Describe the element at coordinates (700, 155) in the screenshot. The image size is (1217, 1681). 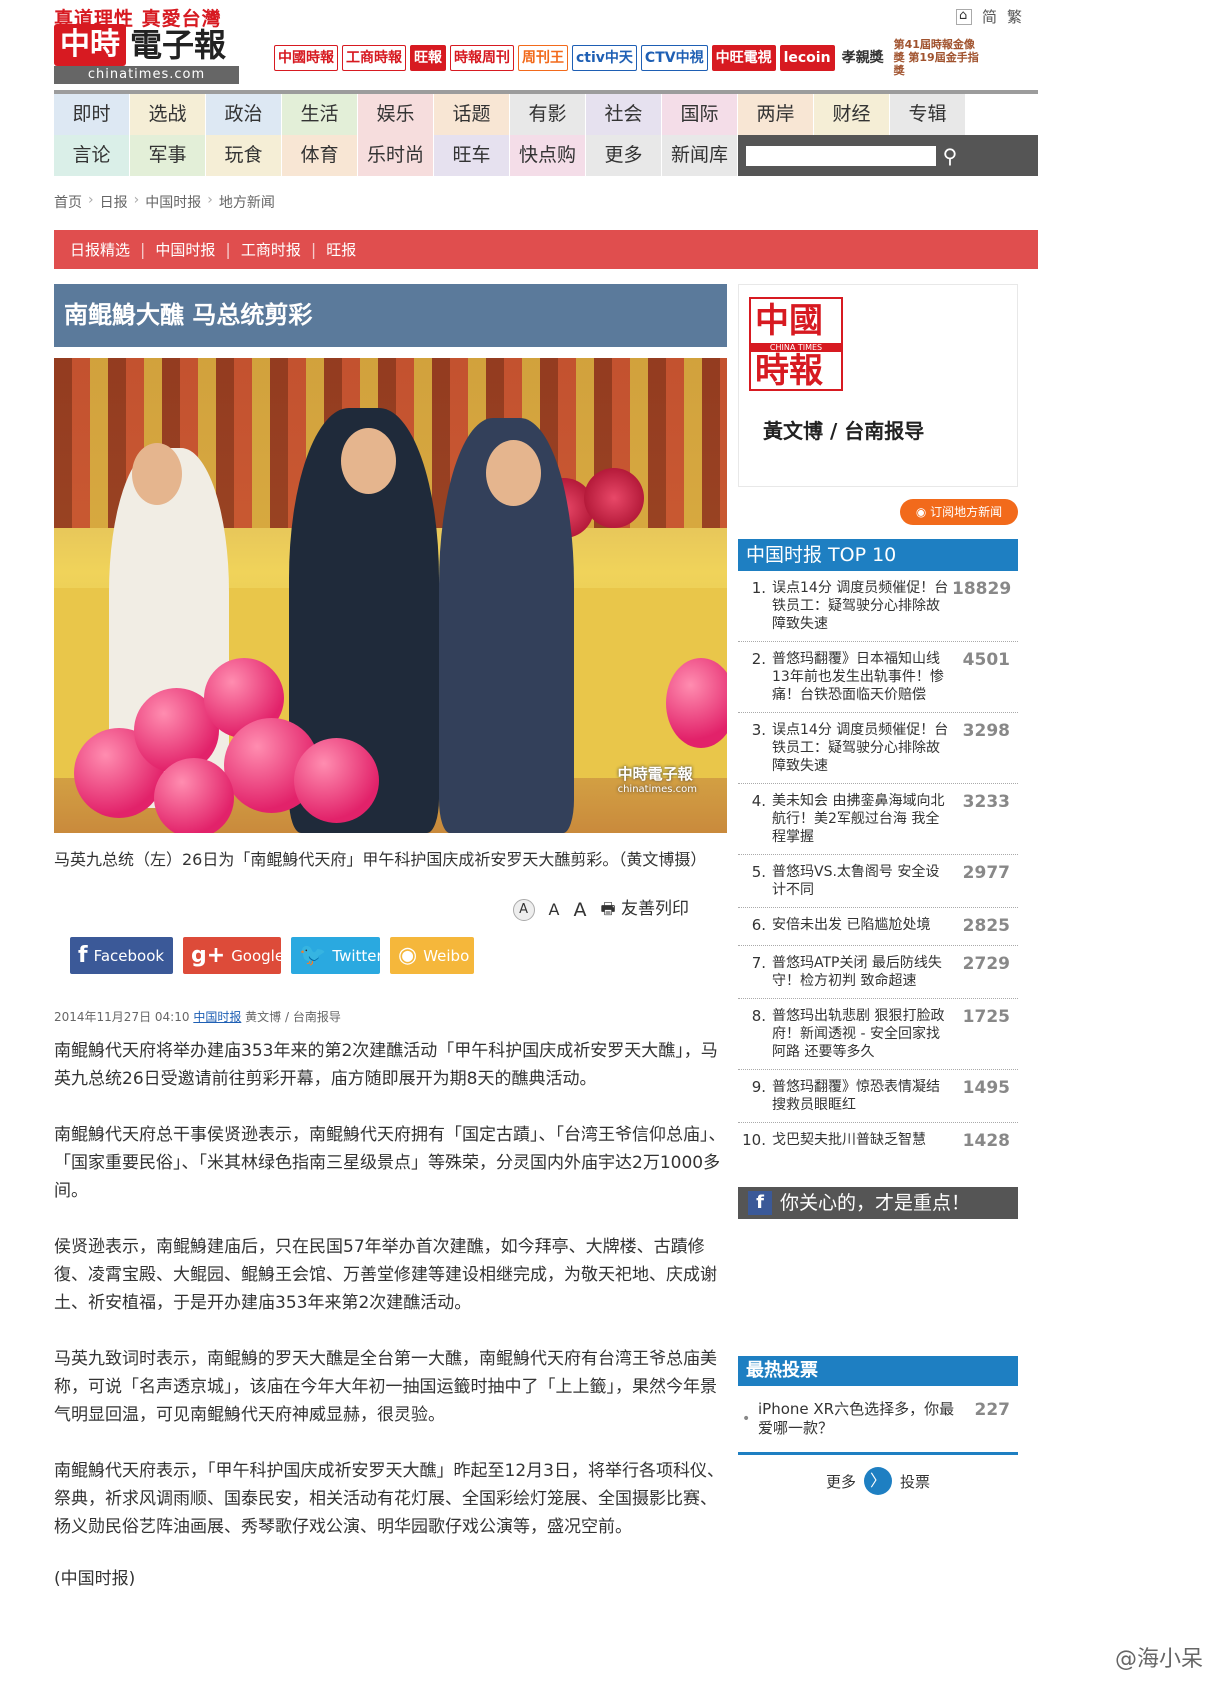
I see `nav-item: 新闻库` at that location.